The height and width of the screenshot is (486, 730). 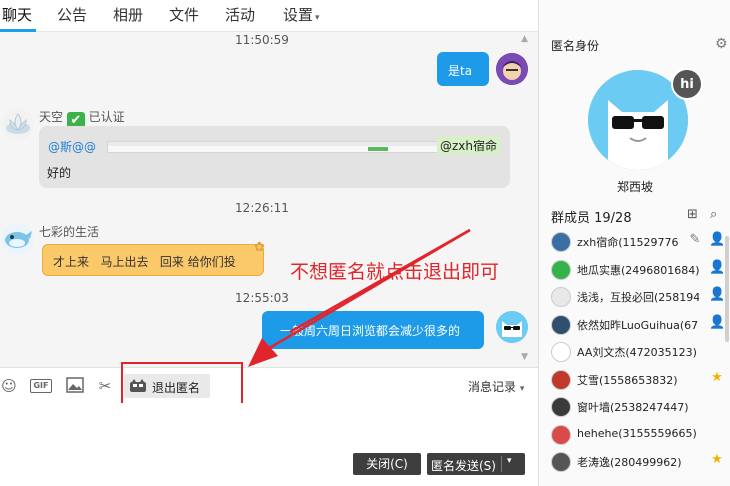 What do you see at coordinates (463, 466) in the screenshot?
I see `anonymous-send-label: 匿名发送(S)` at bounding box center [463, 466].